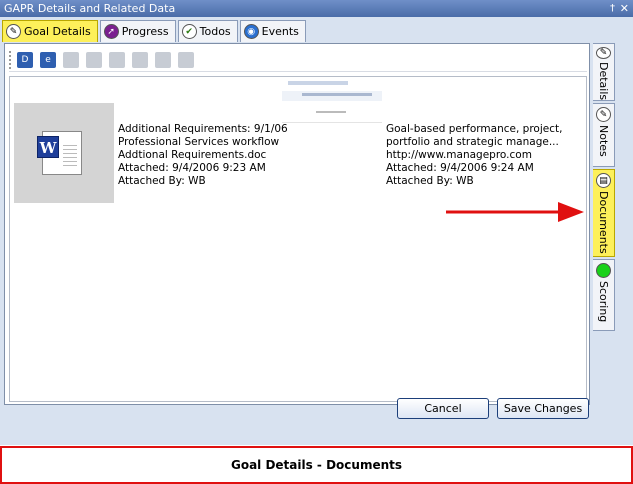 This screenshot has height=484, width=633. I want to click on attach-link-icon: e, so click(48, 59).